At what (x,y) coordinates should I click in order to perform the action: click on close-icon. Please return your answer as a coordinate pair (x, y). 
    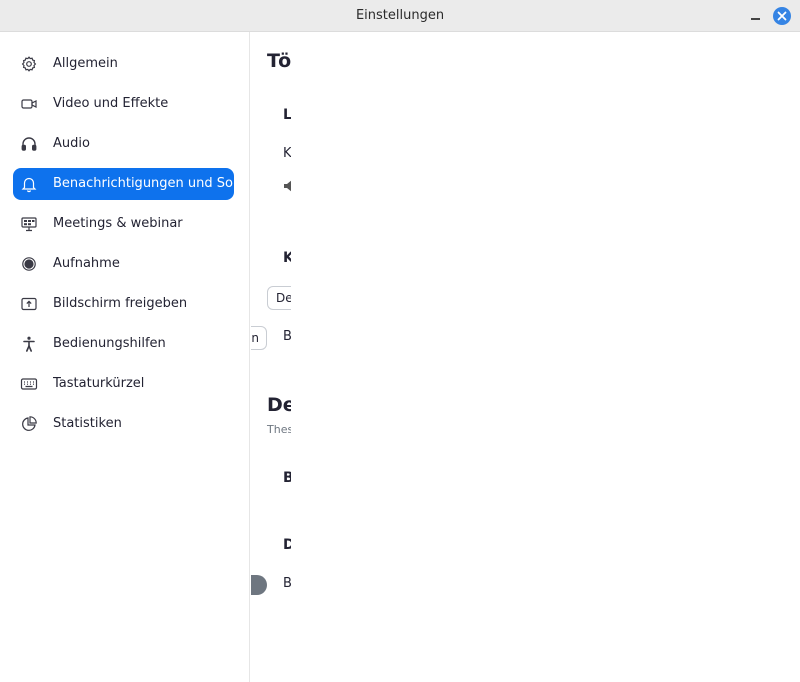
    Looking at the image, I should click on (782, 16).